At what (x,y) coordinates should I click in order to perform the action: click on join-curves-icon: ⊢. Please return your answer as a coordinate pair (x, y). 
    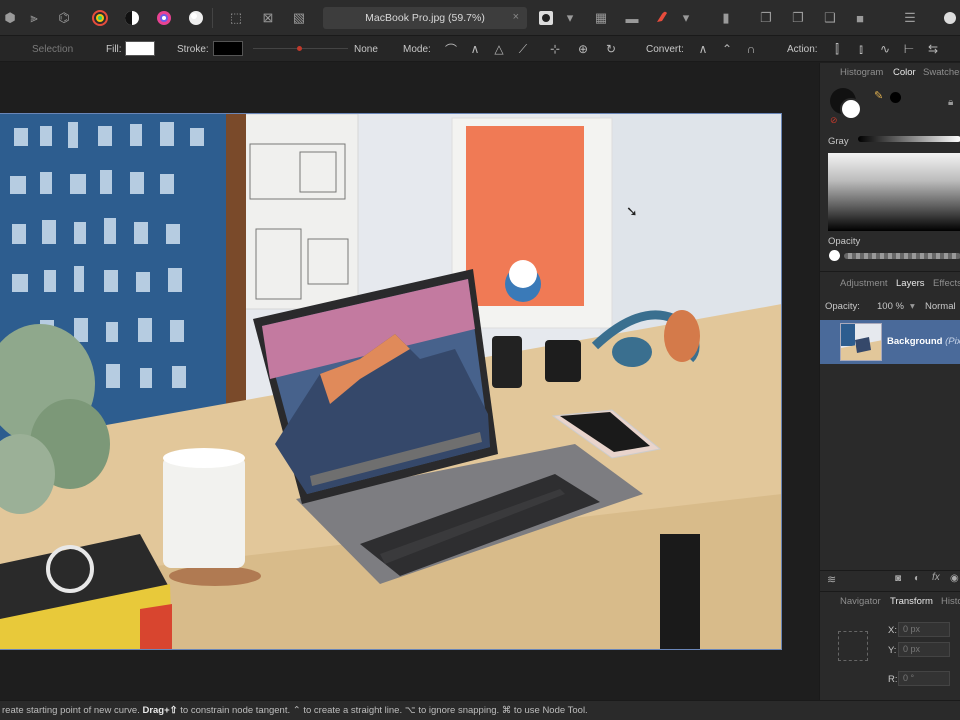
    Looking at the image, I should click on (909, 49).